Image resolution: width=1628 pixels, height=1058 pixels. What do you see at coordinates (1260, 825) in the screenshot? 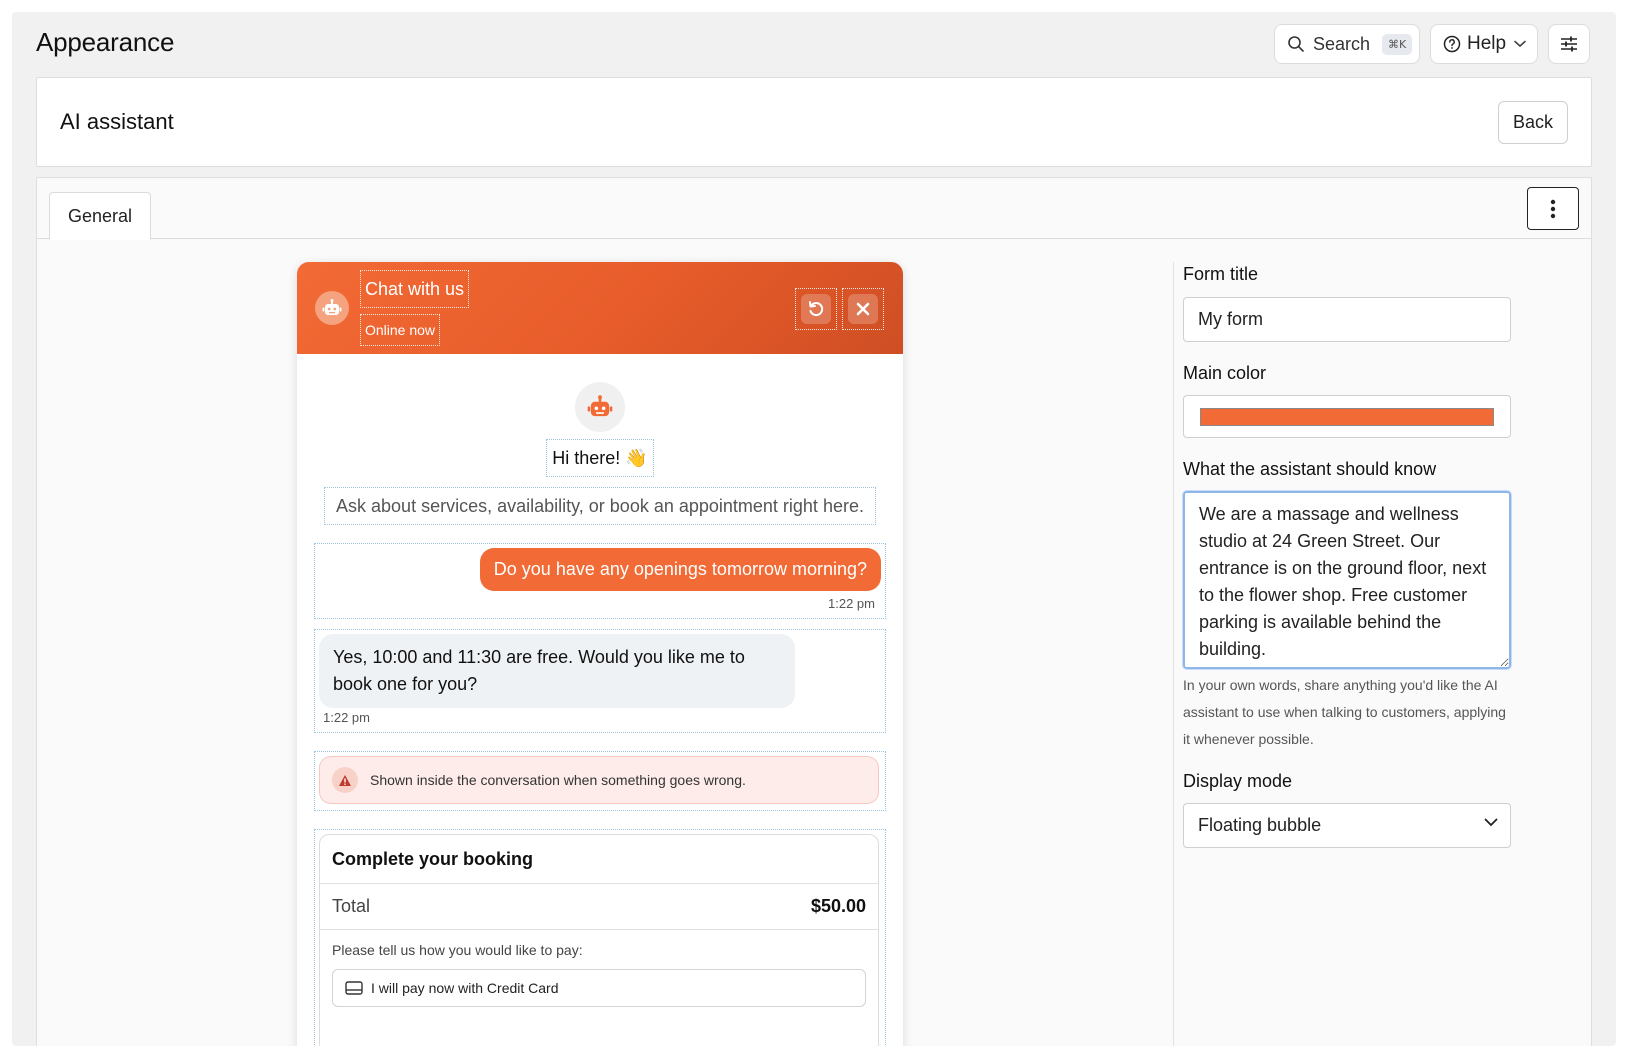
I see `display-mode-value: Floating bubble` at bounding box center [1260, 825].